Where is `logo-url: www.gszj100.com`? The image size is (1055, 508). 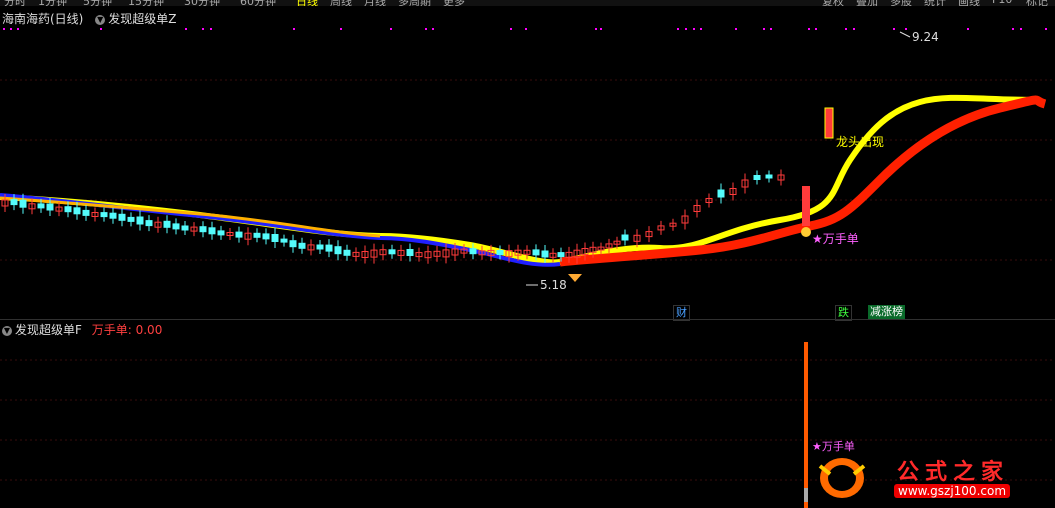
logo-url: www.gszj100.com is located at coordinates (952, 491).